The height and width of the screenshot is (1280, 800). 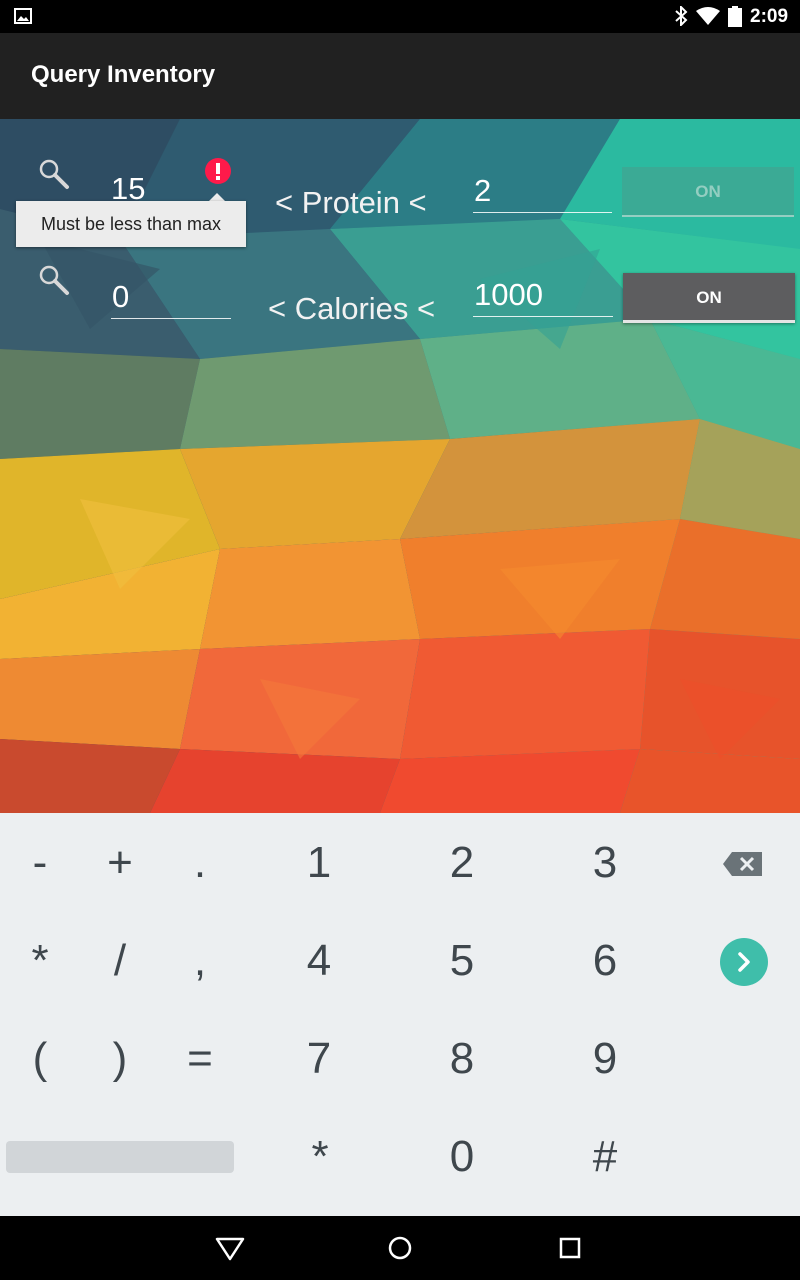 What do you see at coordinates (543, 295) in the screenshot?
I see `calories-max-input: 1000` at bounding box center [543, 295].